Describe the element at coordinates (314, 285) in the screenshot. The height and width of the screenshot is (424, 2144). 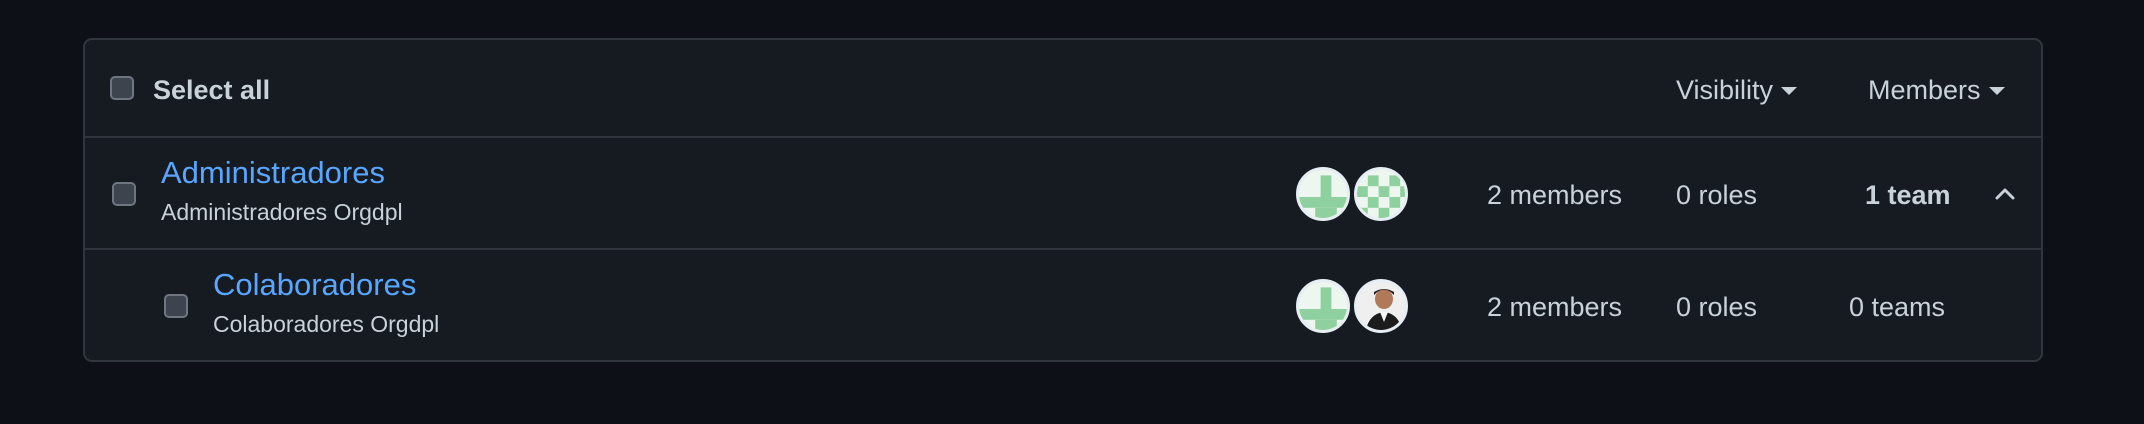
I see `team-name-link: Colaboradores` at that location.